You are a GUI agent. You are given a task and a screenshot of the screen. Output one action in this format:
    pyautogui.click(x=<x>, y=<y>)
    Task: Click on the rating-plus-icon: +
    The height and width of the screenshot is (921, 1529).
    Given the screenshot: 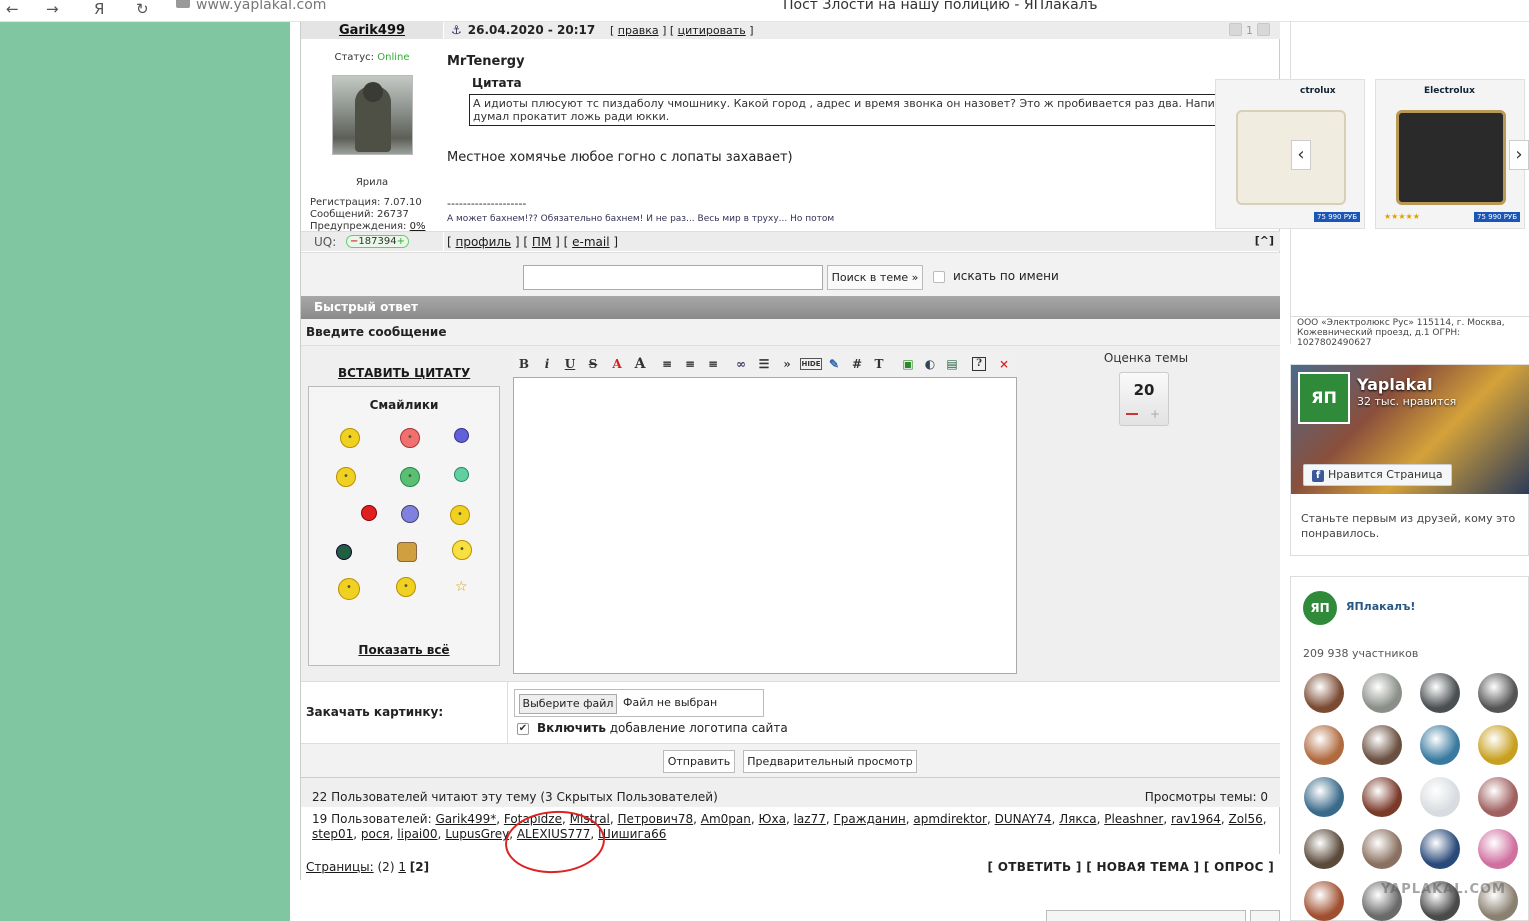 What is the action you would take?
    pyautogui.click(x=1155, y=414)
    